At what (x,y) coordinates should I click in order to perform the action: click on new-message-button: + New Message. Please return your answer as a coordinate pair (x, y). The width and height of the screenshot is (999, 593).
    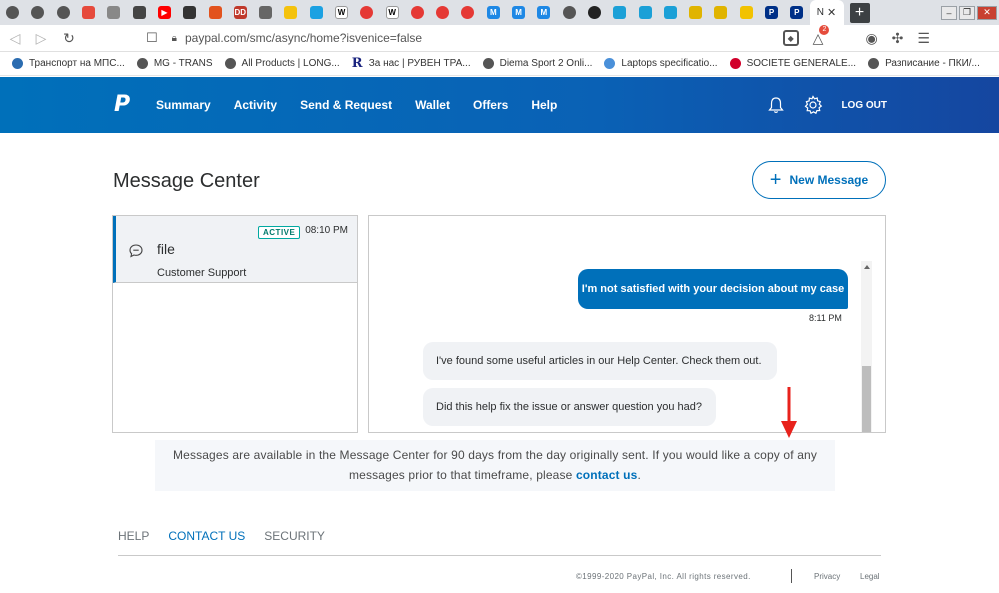
    Looking at the image, I should click on (819, 180).